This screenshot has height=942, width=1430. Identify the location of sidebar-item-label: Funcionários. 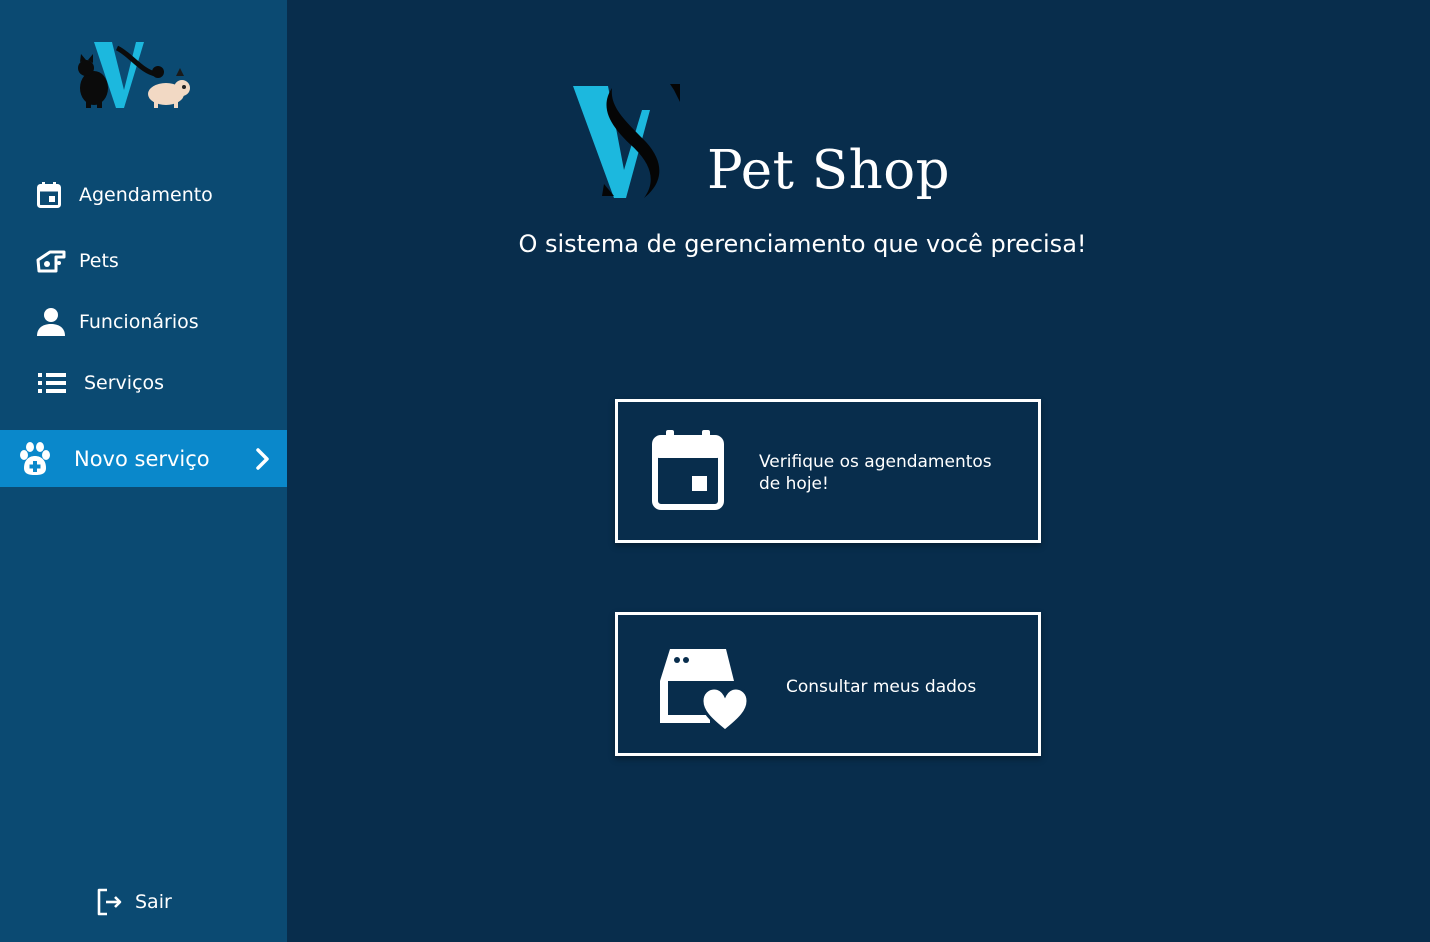
(139, 322).